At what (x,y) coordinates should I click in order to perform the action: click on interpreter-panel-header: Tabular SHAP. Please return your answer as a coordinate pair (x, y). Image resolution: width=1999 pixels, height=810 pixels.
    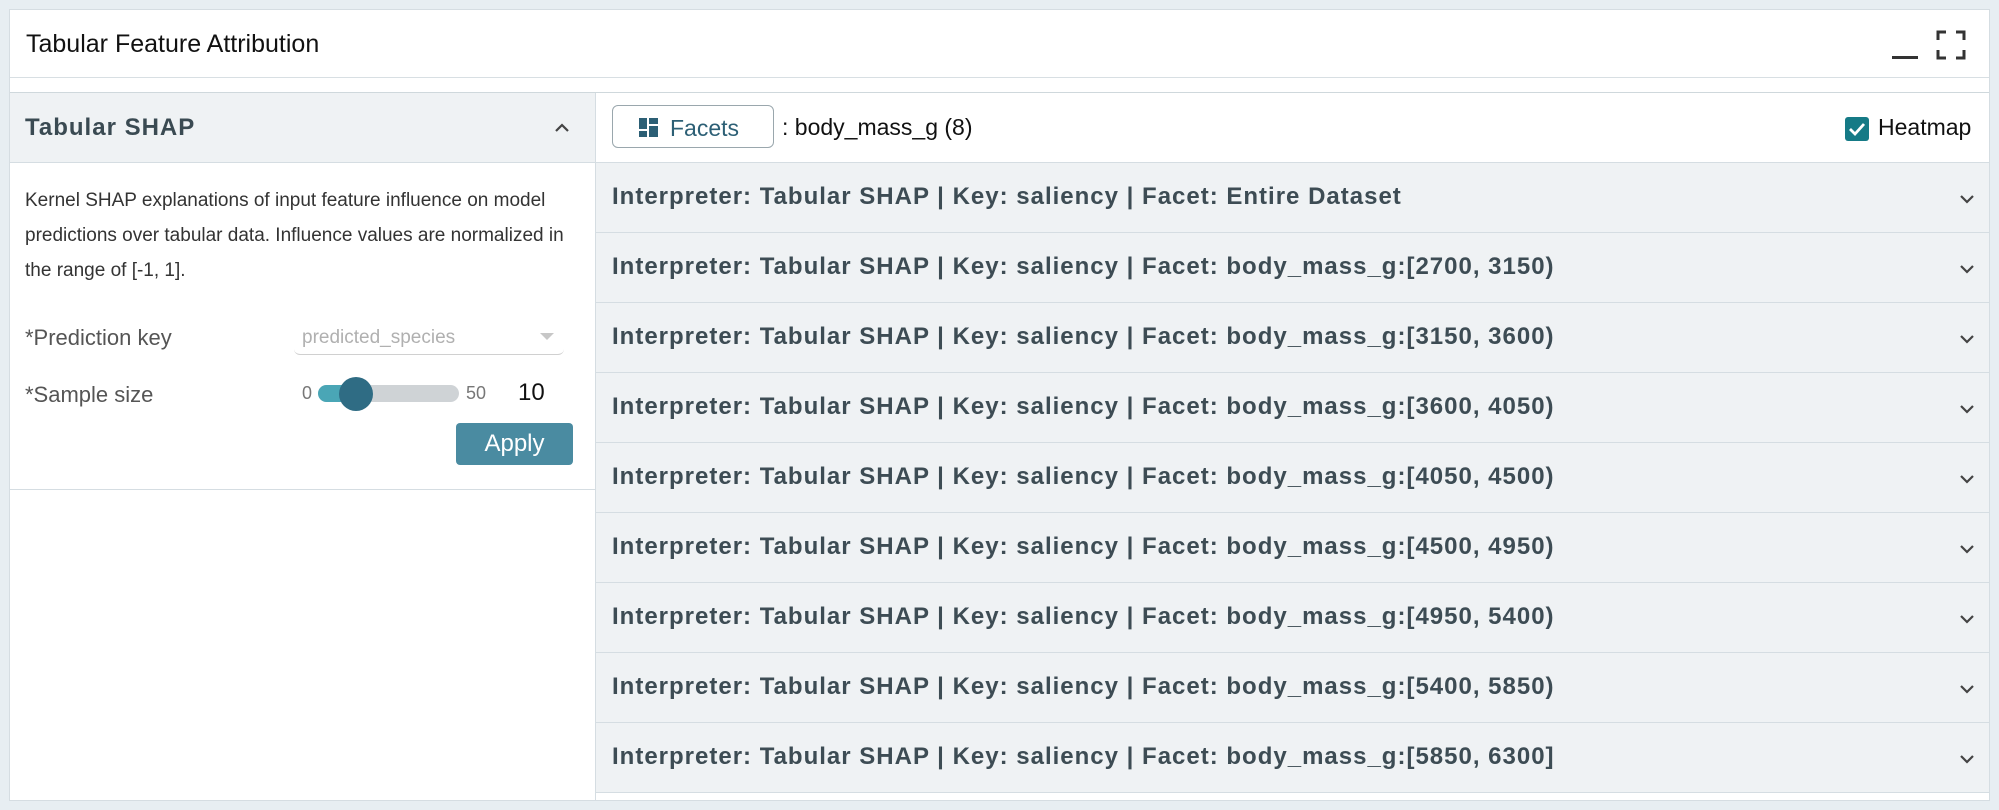
    Looking at the image, I should click on (302, 128).